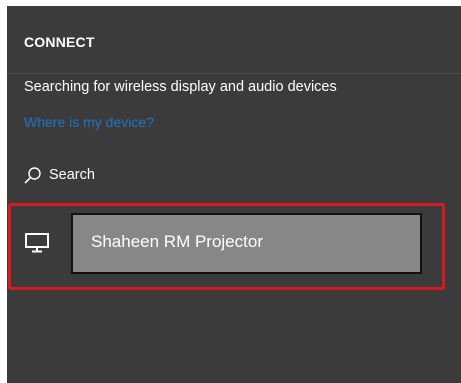 This screenshot has width=461, height=383. Describe the element at coordinates (33, 175) in the screenshot. I see `search-icon` at that location.